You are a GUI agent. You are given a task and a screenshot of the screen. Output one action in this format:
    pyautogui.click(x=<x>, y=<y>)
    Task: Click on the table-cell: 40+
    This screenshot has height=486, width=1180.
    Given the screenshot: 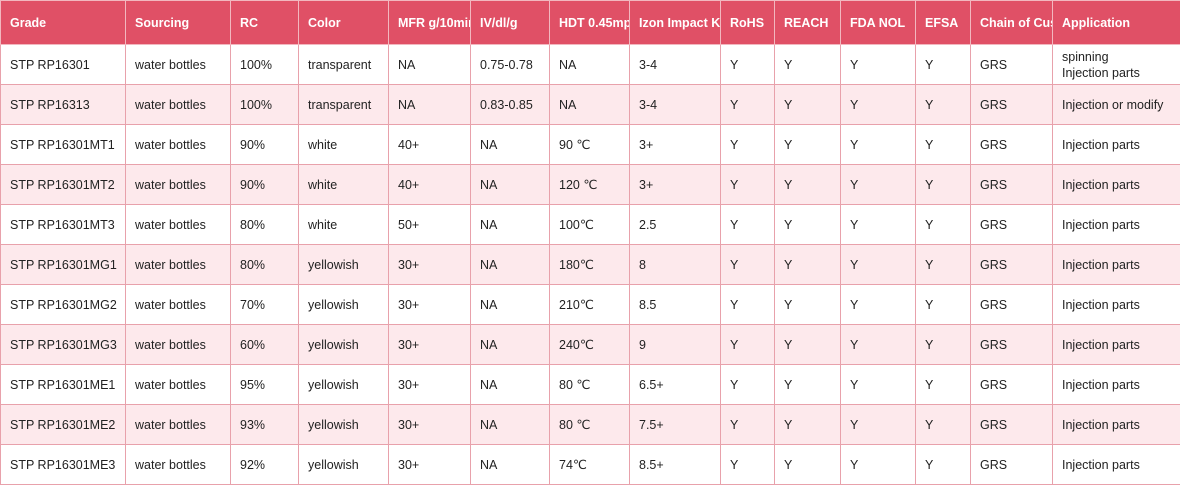 What is the action you would take?
    pyautogui.click(x=429, y=144)
    